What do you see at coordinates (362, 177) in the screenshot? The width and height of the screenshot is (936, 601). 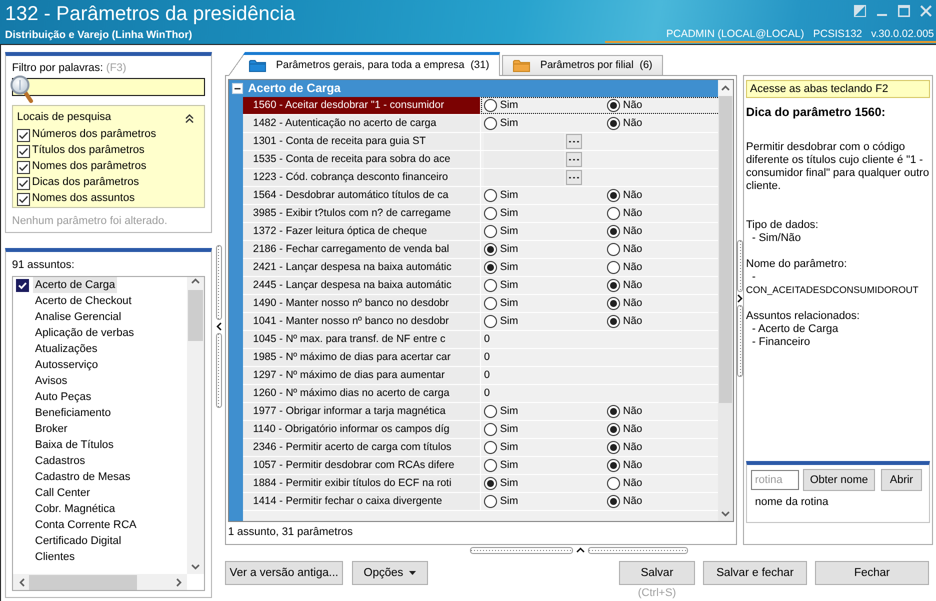 I see `parameter-name: 1223 - Cód. cobrança desconto financeiro` at bounding box center [362, 177].